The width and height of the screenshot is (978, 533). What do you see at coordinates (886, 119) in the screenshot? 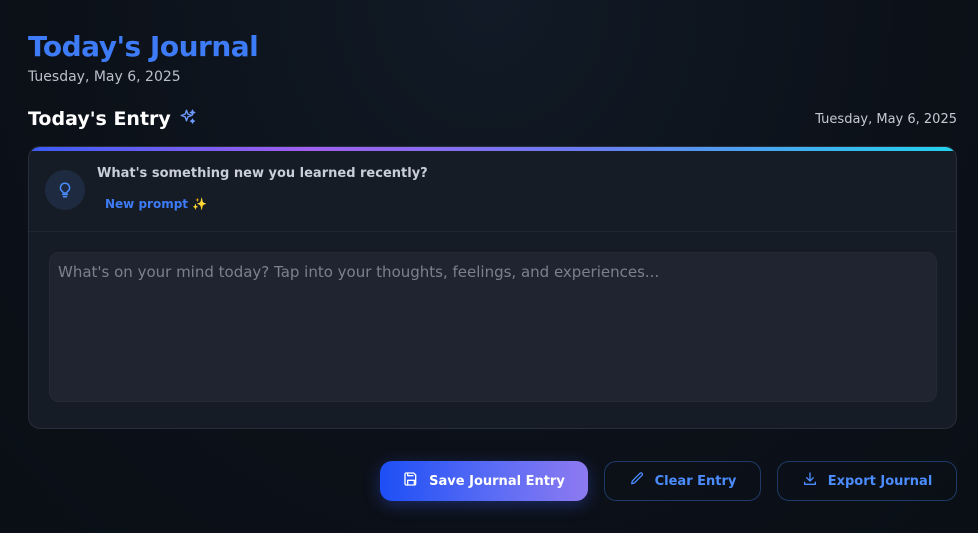
I see `entry-date: Tuesday, May 6, 2025` at bounding box center [886, 119].